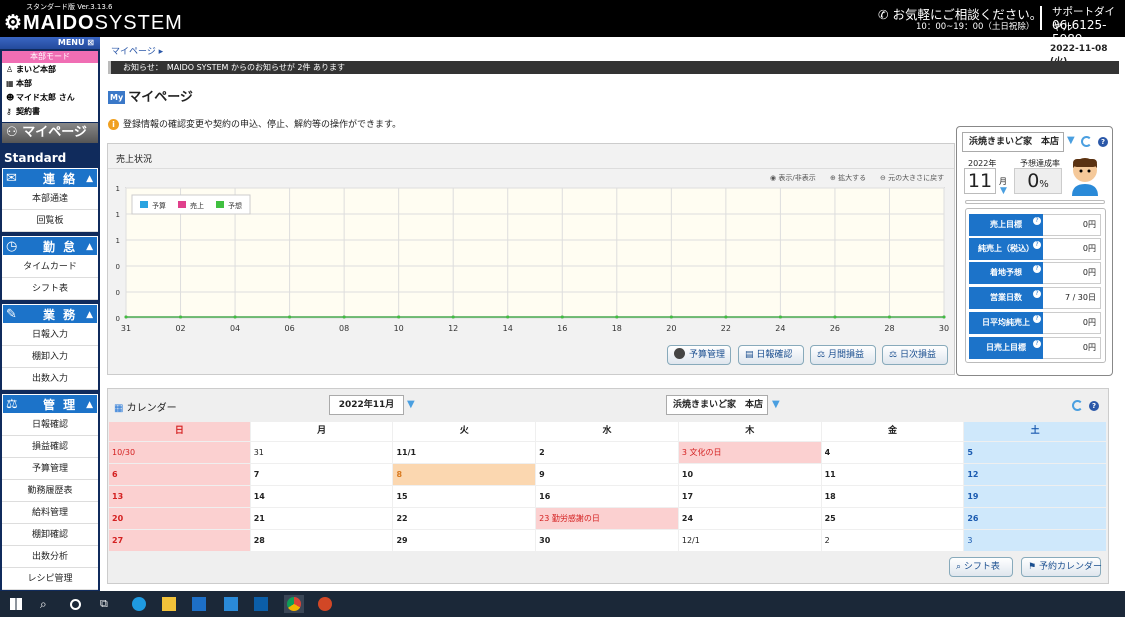  I want to click on calendar-day-cell: 28, so click(321, 540).